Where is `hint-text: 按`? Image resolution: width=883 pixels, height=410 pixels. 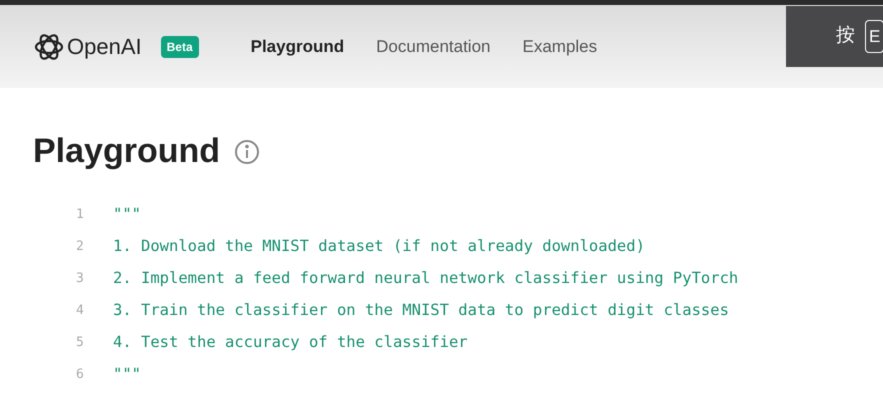 hint-text: 按 is located at coordinates (845, 36).